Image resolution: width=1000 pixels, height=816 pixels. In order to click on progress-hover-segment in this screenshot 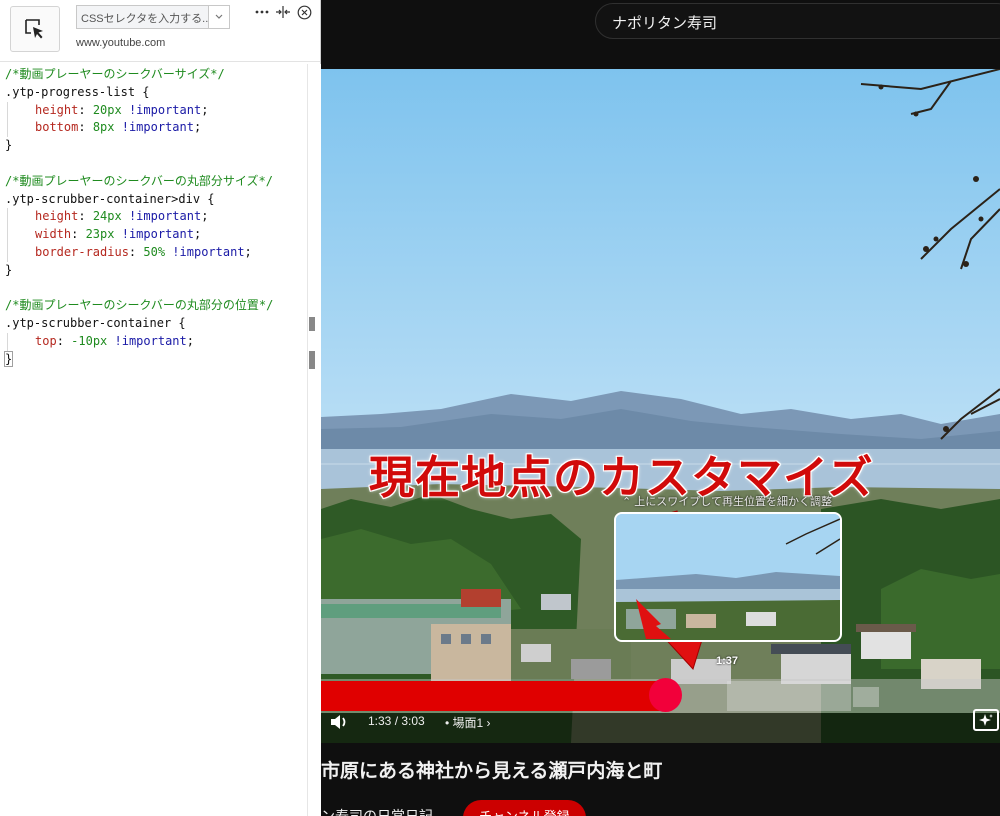, I will do `click(866, 697)`.